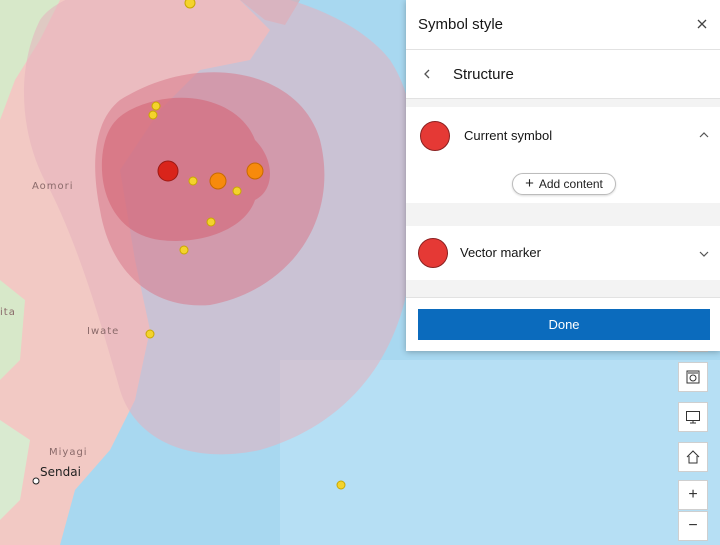 Image resolution: width=720 pixels, height=545 pixels. Describe the element at coordinates (529, 183) in the screenshot. I see `plus-icon: +` at that location.